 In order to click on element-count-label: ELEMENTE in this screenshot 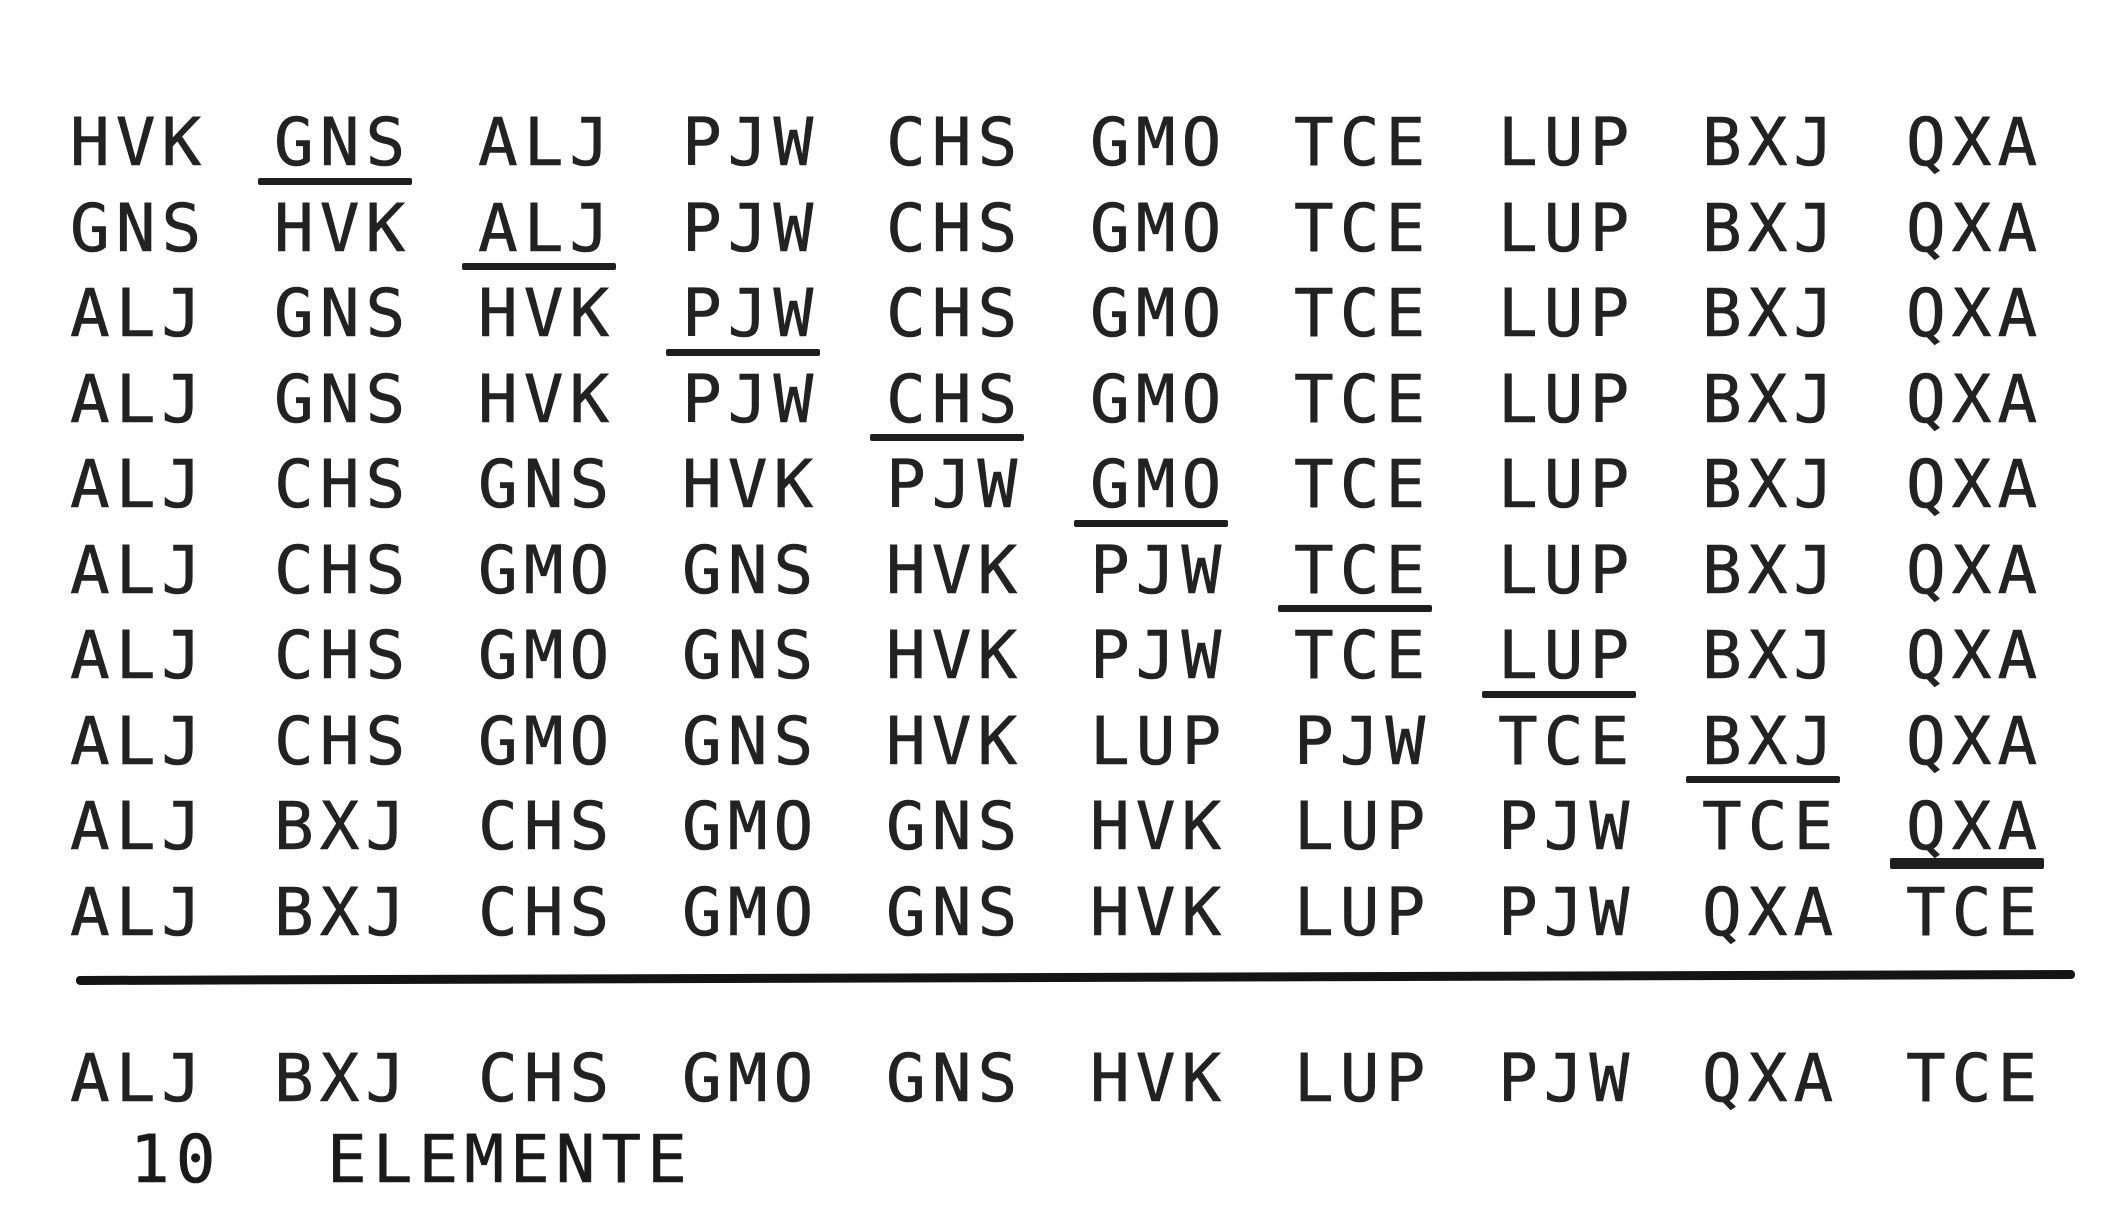, I will do `click(510, 1160)`.